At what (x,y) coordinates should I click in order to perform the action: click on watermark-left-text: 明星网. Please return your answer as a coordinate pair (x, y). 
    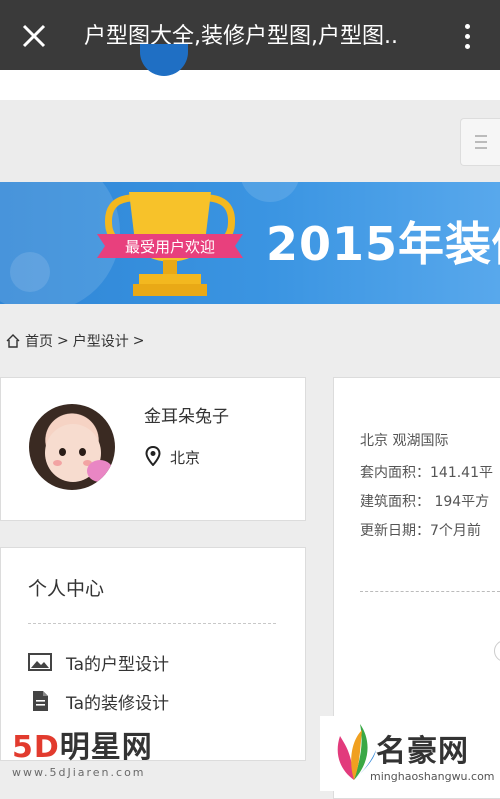
    Looking at the image, I should click on (106, 747).